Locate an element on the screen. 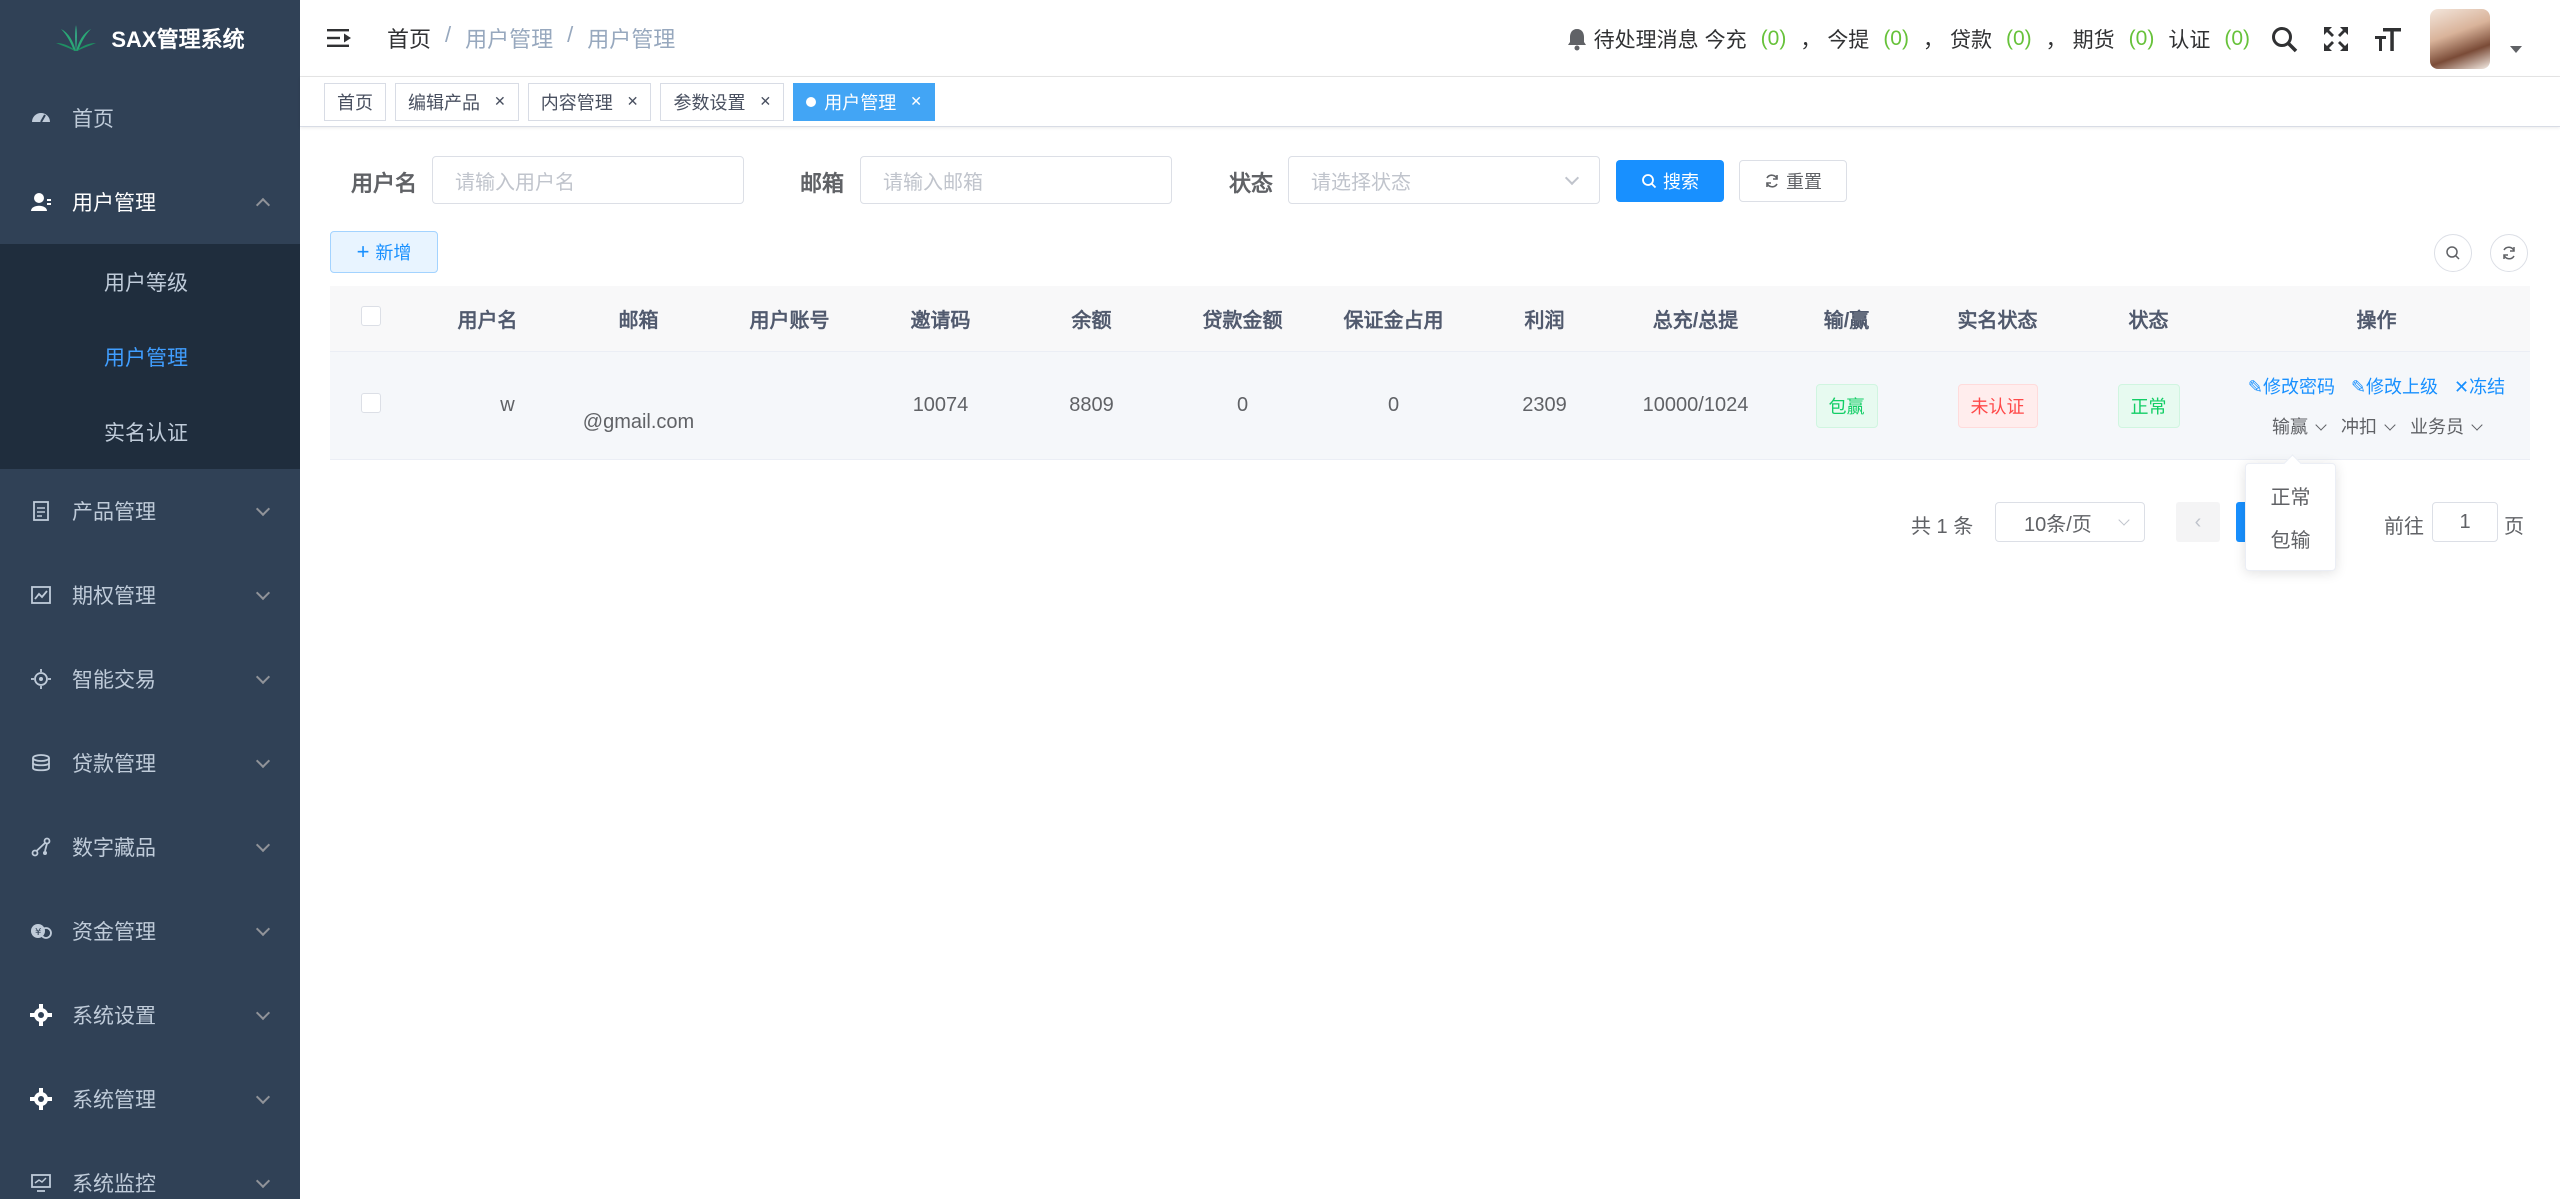 The height and width of the screenshot is (1199, 2560). tag-content-management: 内容管理 ✕ is located at coordinates (589, 101).